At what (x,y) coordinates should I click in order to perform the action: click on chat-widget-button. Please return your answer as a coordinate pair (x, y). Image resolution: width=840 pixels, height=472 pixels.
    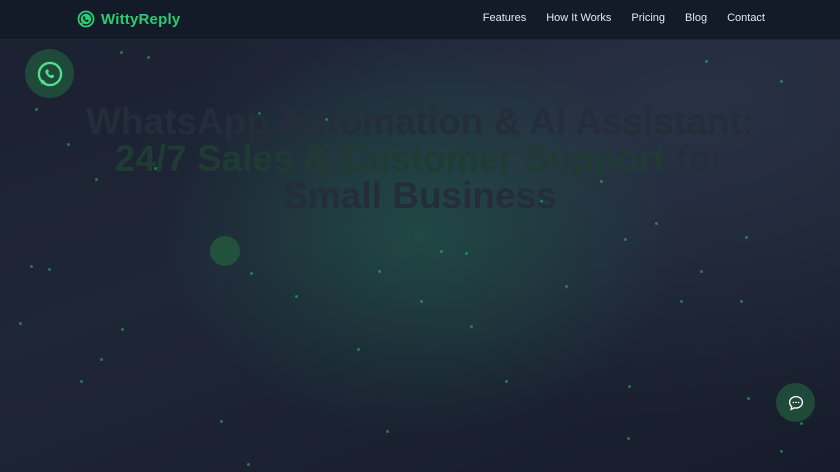
    Looking at the image, I should click on (795, 402).